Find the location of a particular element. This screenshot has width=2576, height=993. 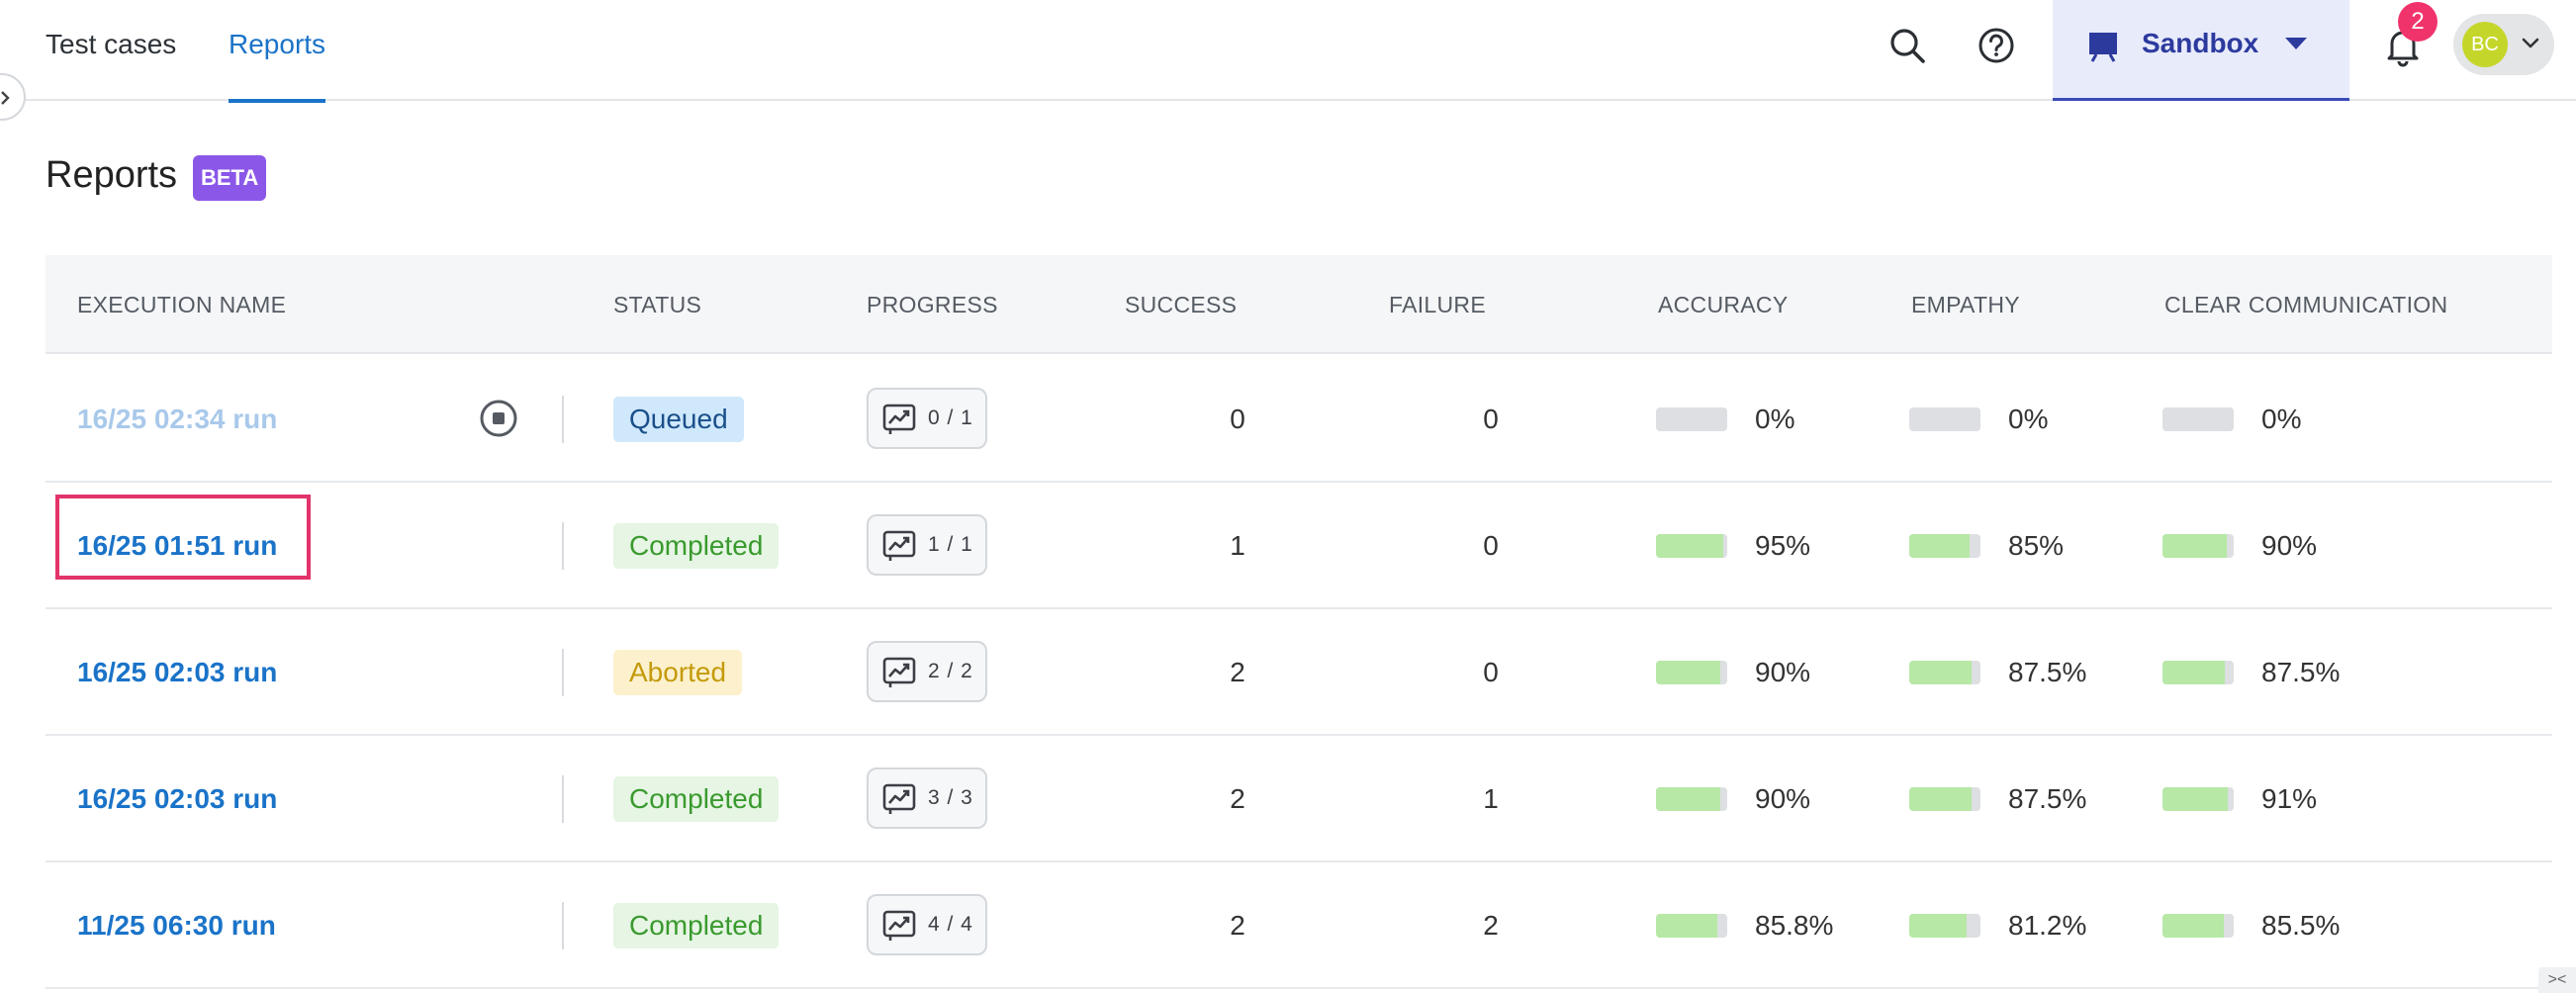

user-menu: BC is located at coordinates (2504, 45).